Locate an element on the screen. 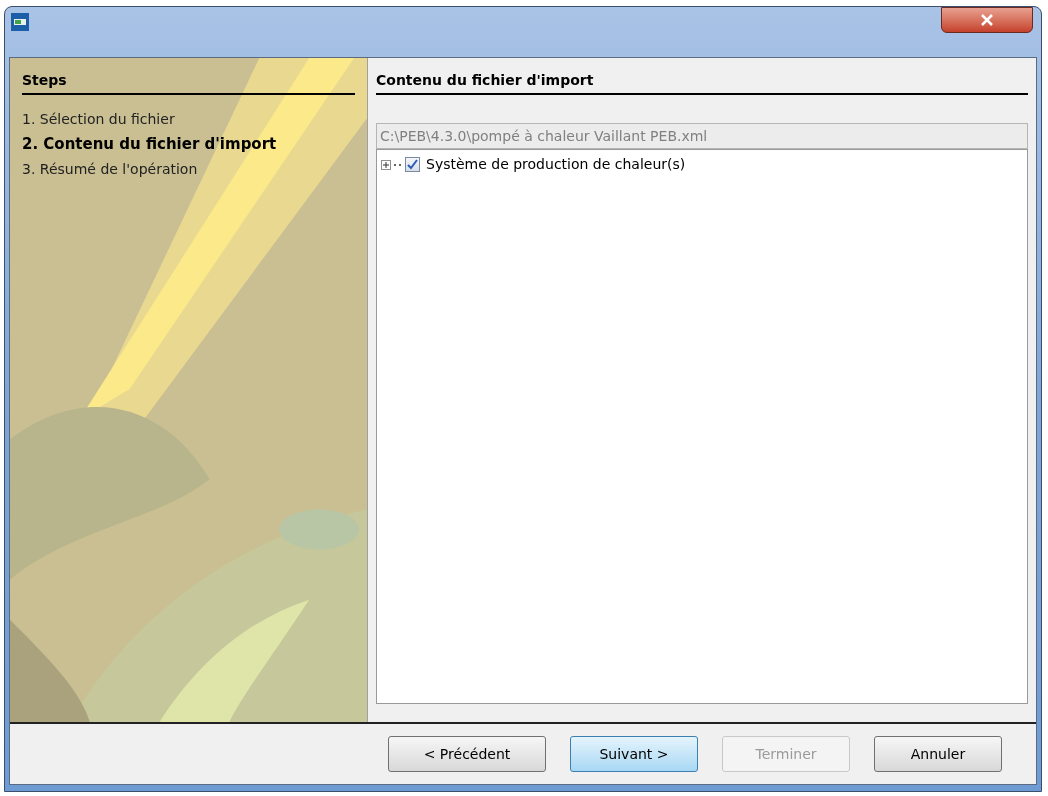 This screenshot has width=1048, height=796. tree-checkbox is located at coordinates (412, 164).